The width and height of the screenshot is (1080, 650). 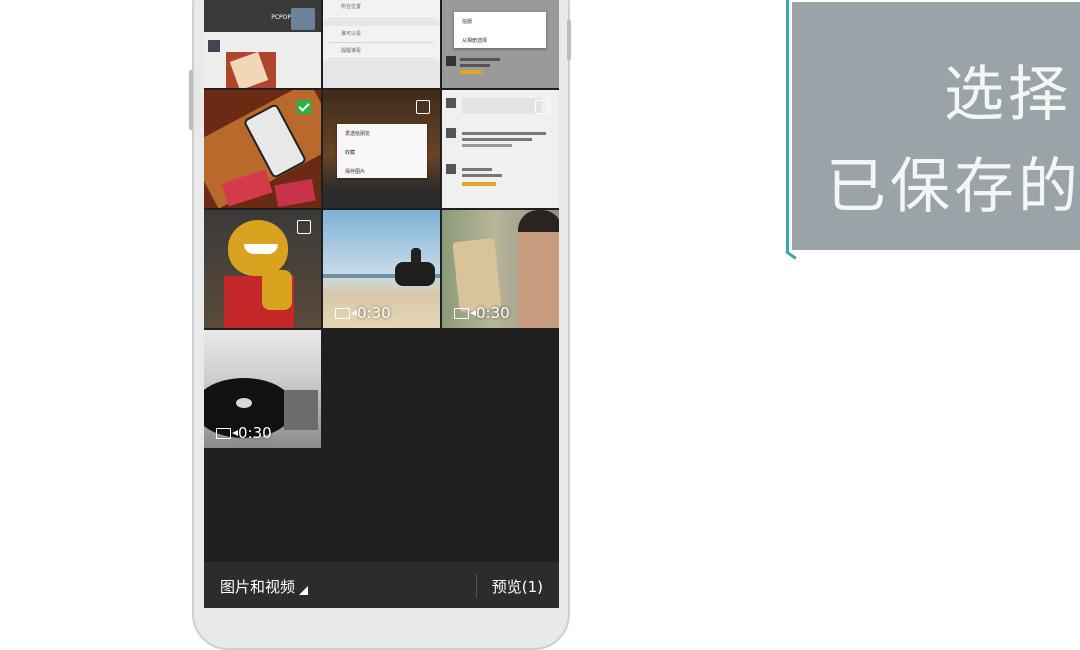 I want to click on phone-volume-button, so click(x=191, y=100).